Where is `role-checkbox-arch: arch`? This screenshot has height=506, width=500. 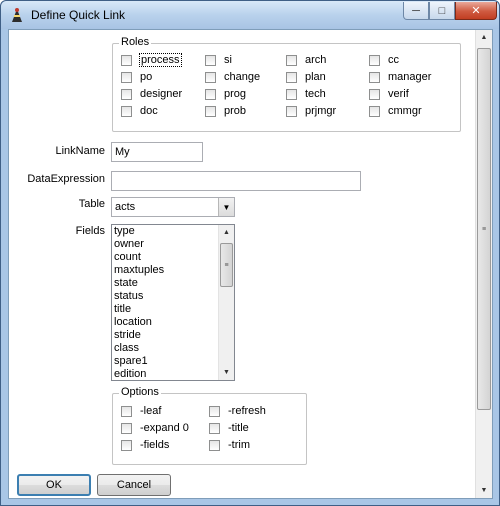
role-checkbox-arch: arch is located at coordinates (306, 60).